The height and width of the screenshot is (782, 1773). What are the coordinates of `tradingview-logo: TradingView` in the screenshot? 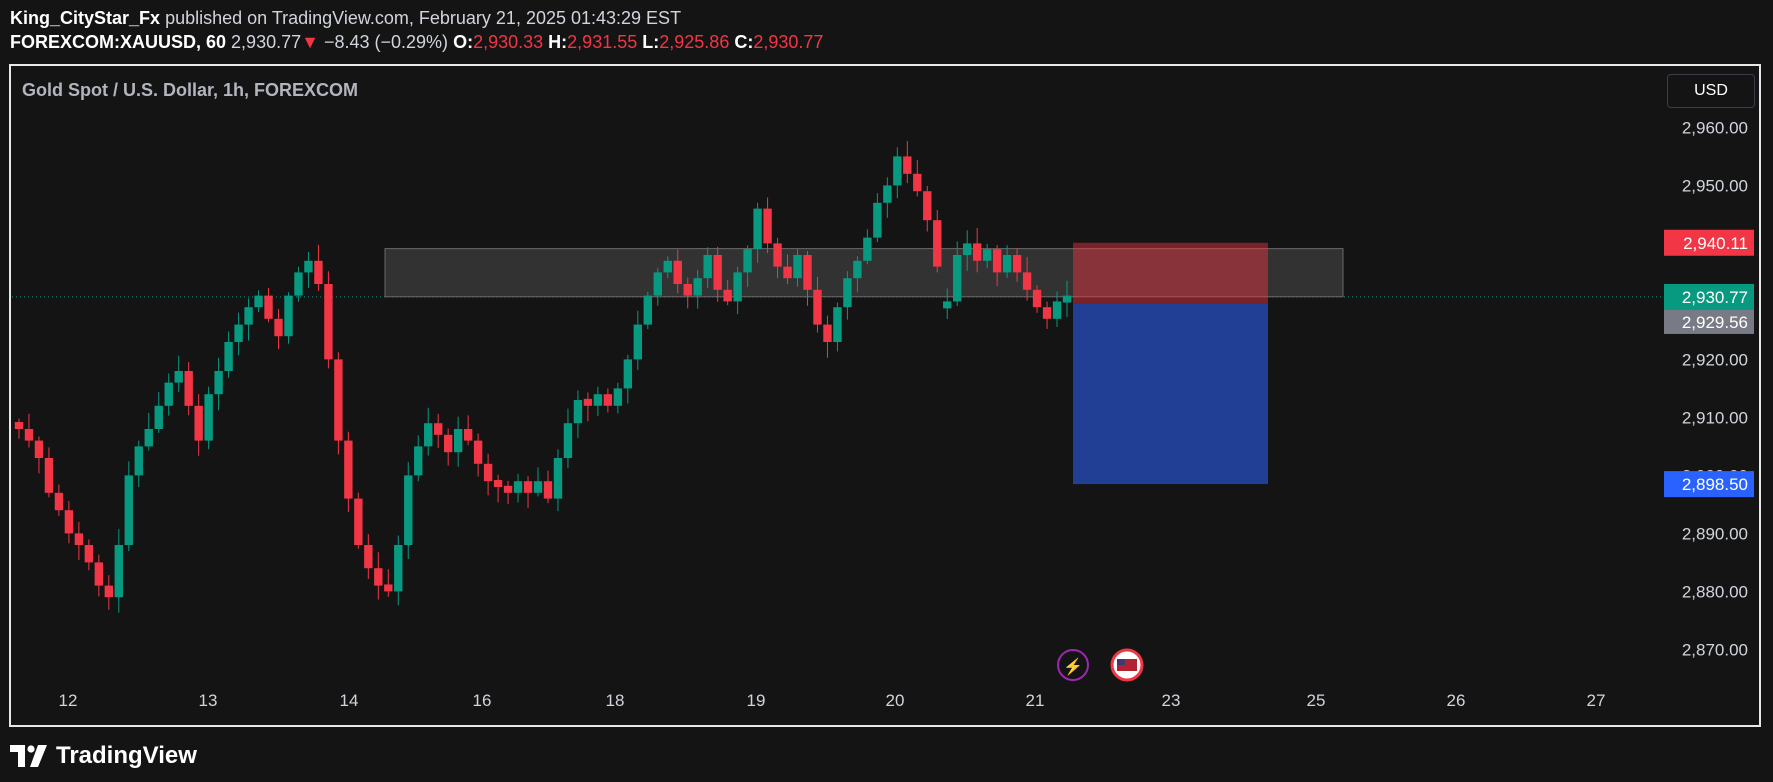 It's located at (103, 756).